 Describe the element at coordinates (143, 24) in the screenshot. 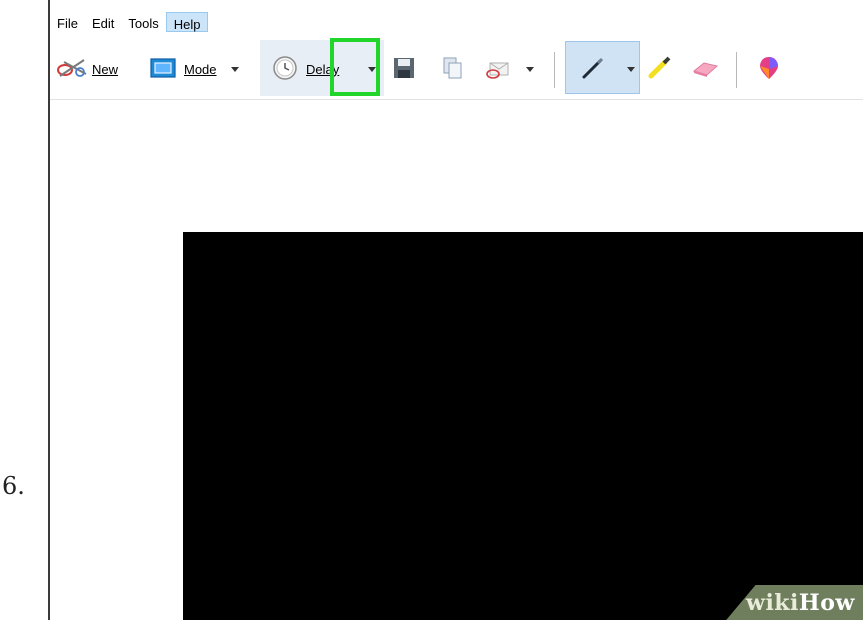

I see `menu-tools: Tools` at that location.